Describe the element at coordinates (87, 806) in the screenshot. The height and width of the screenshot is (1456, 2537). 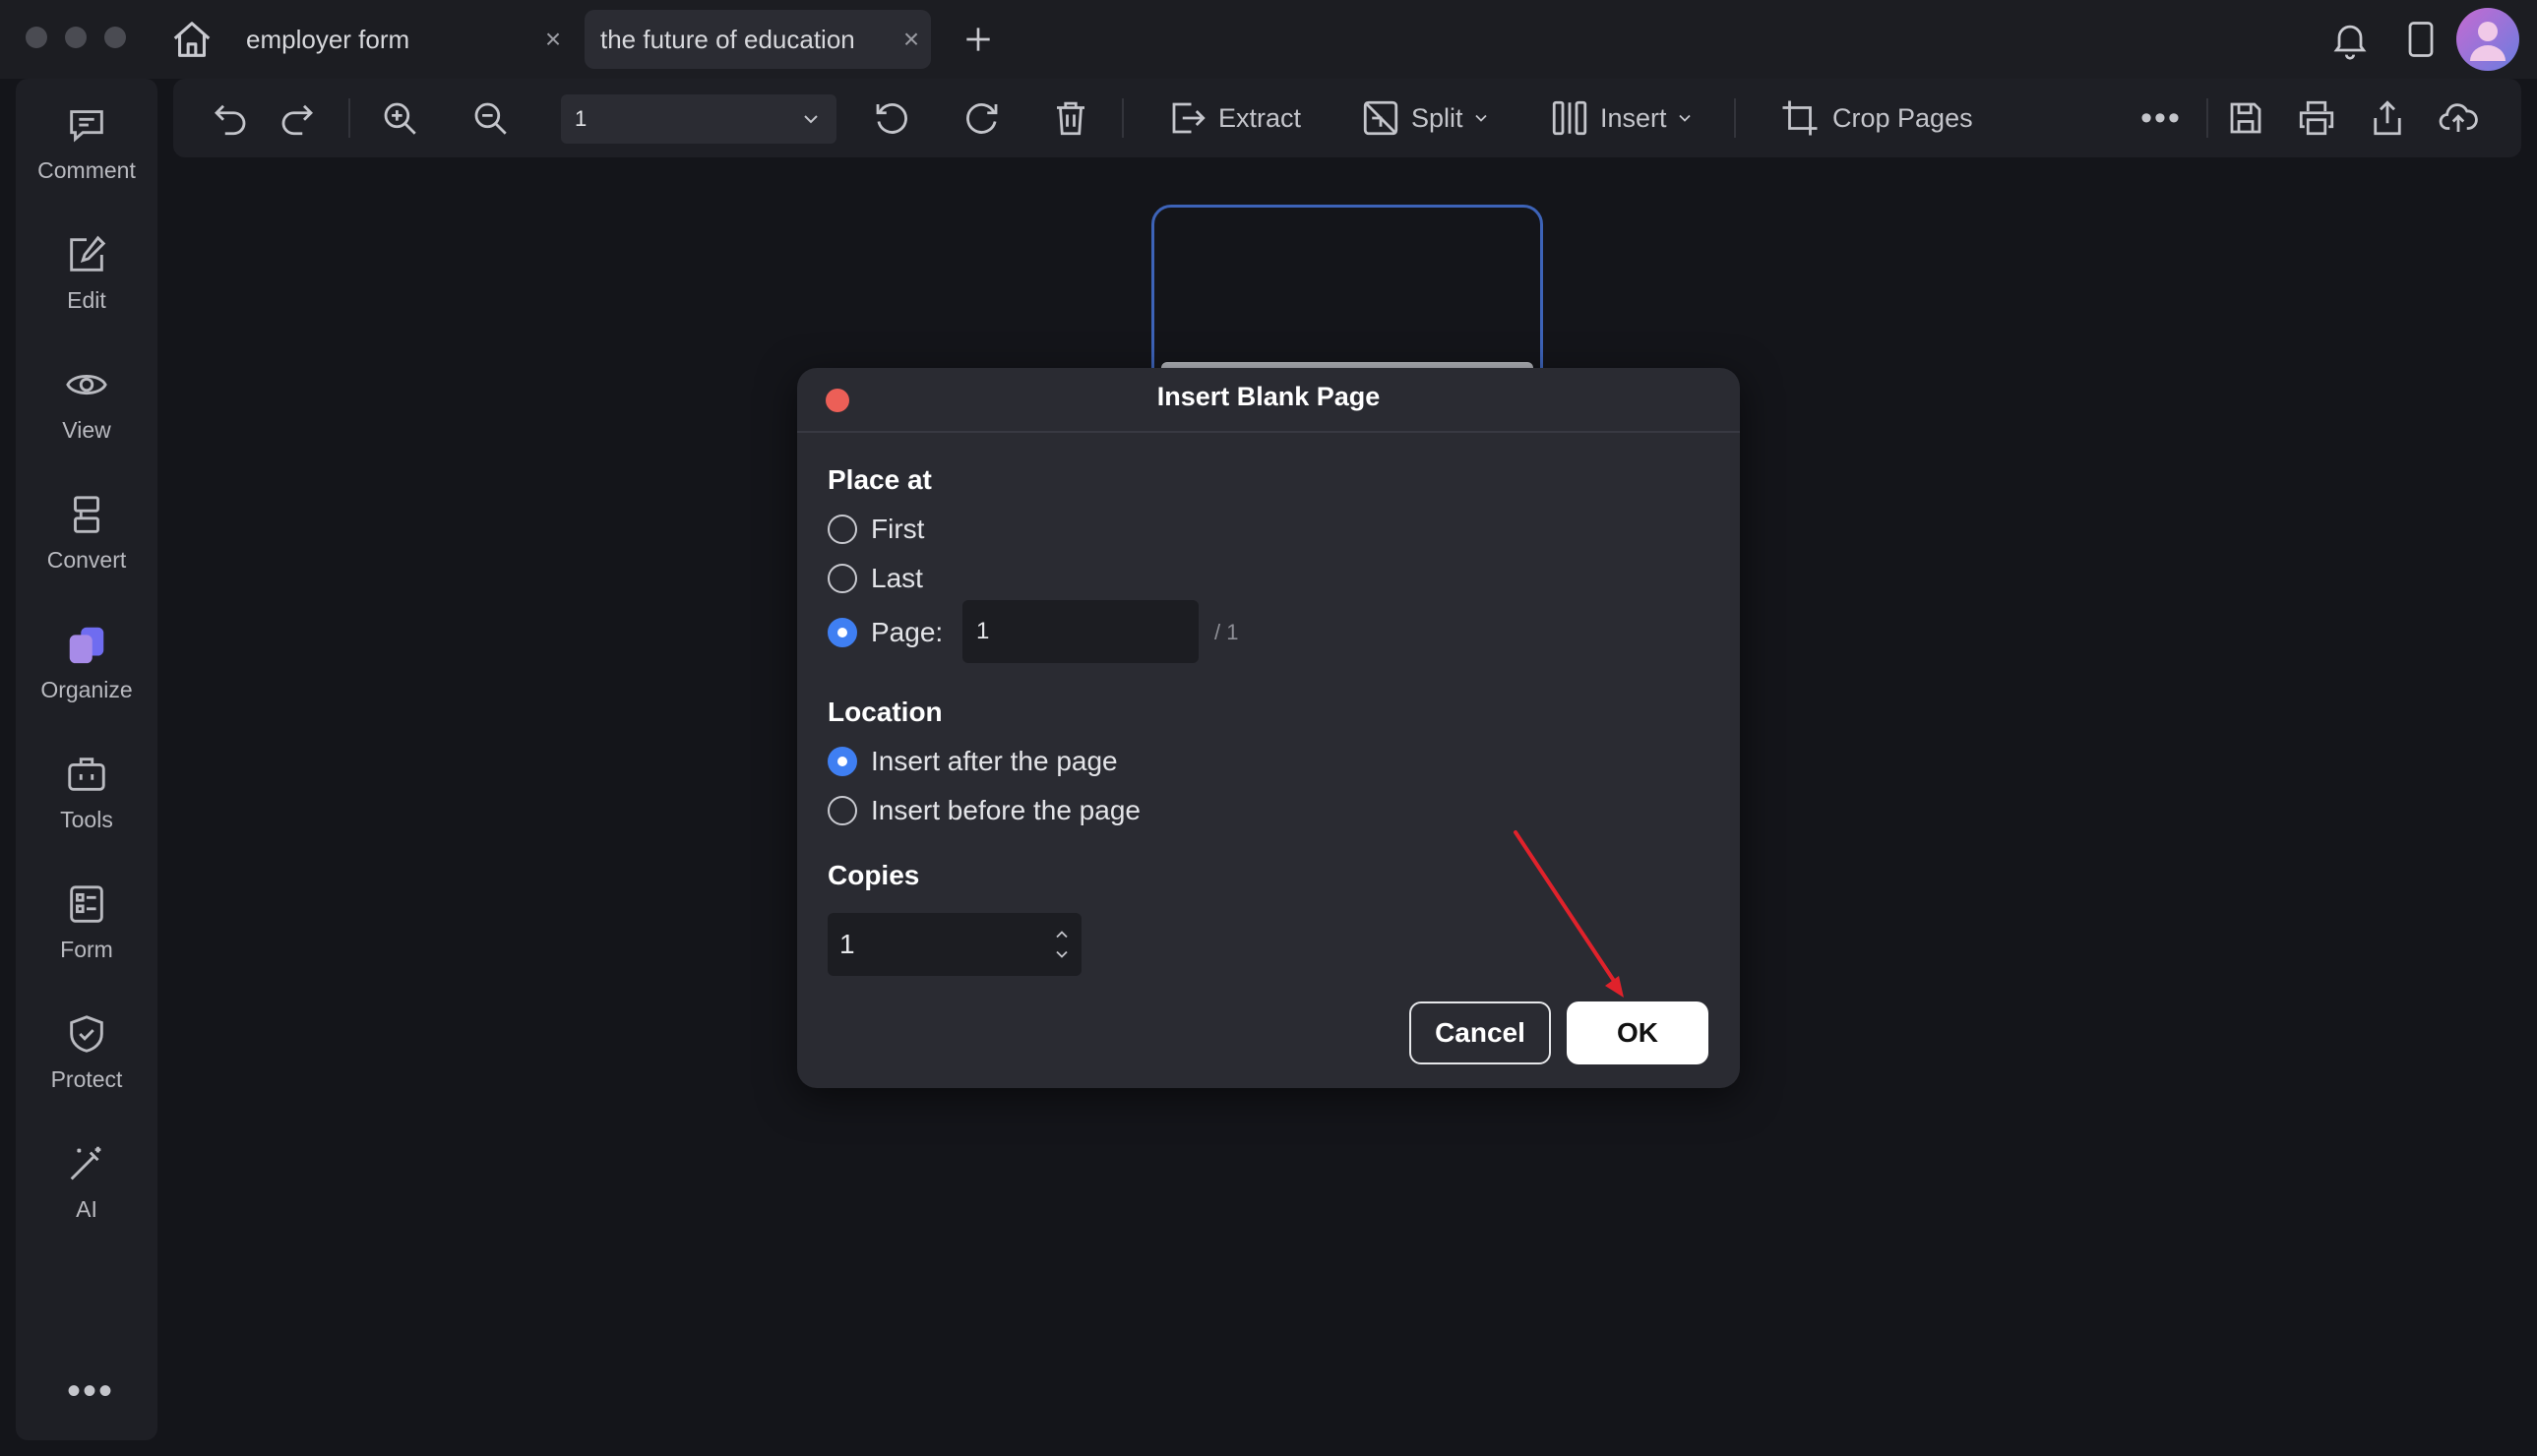
I see `sidebar-item-tools: Tools` at that location.